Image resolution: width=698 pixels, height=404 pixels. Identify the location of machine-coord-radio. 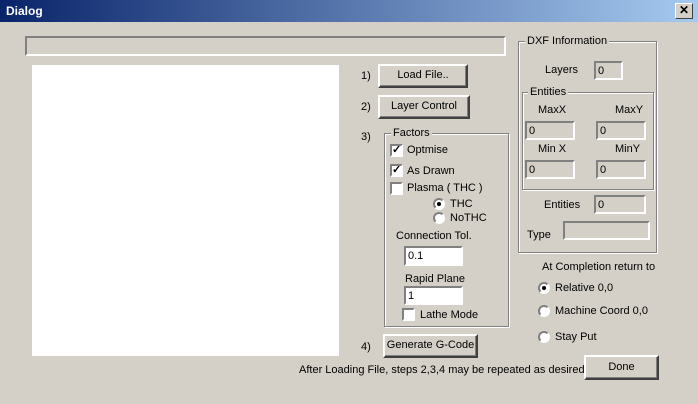
(544, 311).